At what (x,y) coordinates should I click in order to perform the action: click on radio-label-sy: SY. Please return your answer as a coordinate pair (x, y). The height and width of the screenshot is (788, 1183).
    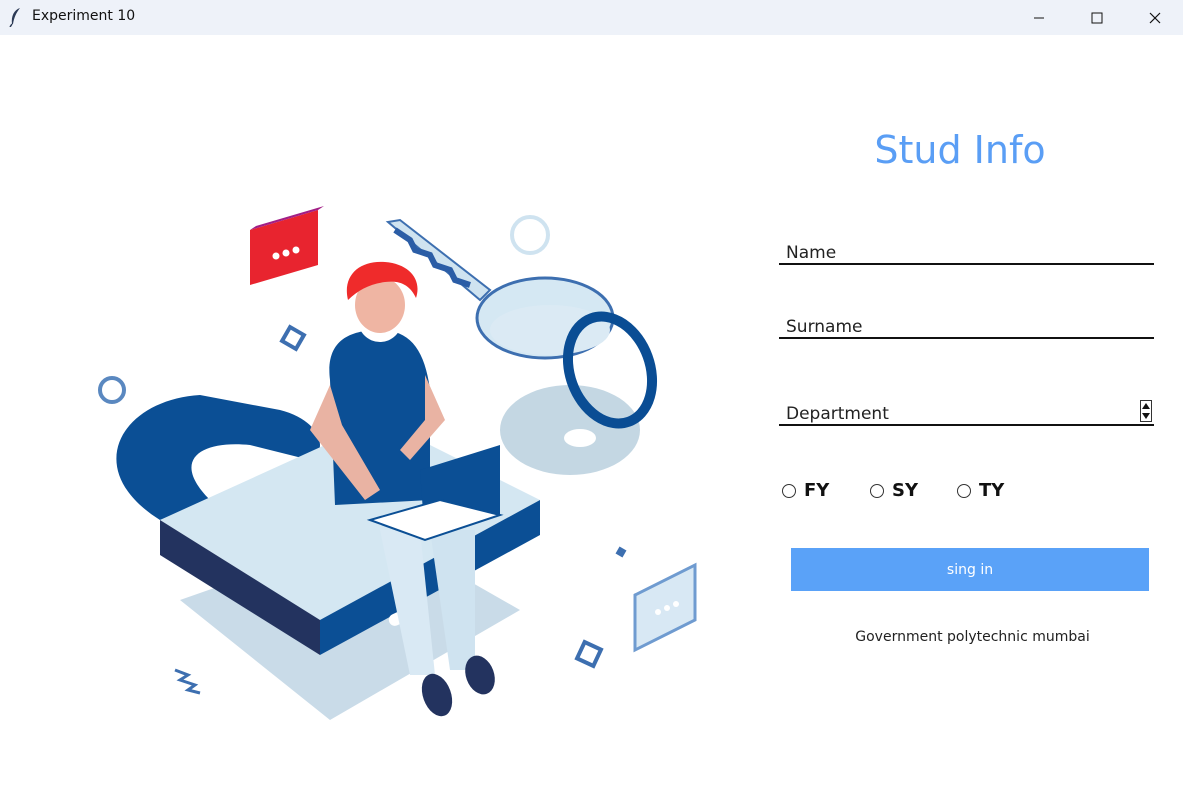
    Looking at the image, I should click on (905, 490).